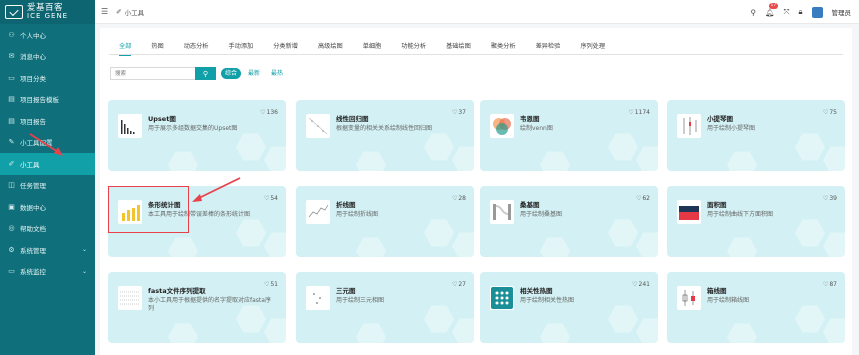 This screenshot has height=355, width=859. Describe the element at coordinates (458, 48) in the screenshot. I see `tab: 基础绘图` at that location.